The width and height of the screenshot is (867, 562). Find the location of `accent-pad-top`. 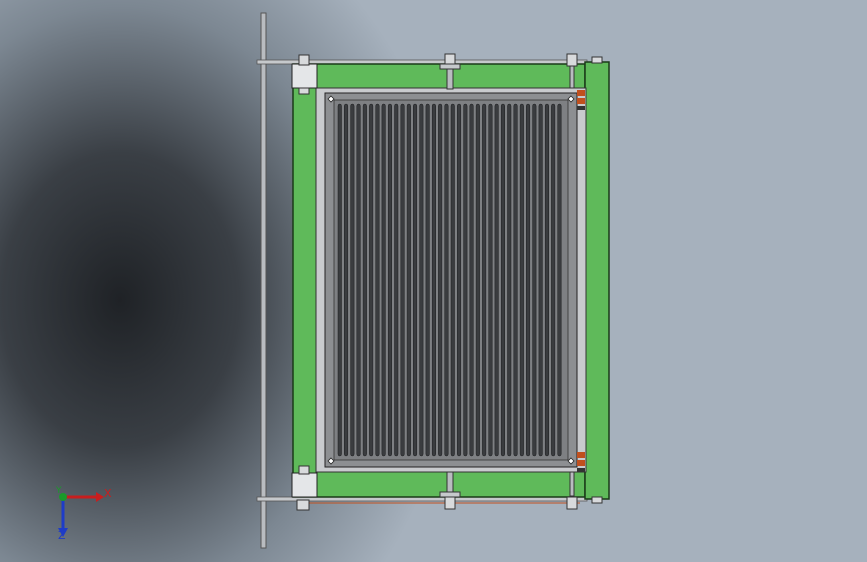

accent-pad-top is located at coordinates (581, 100).